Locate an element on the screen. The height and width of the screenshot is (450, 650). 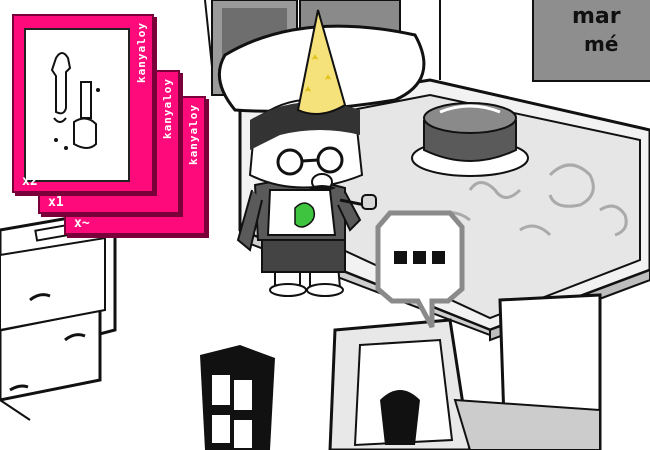
birthday-cake is located at coordinates (470, 139).